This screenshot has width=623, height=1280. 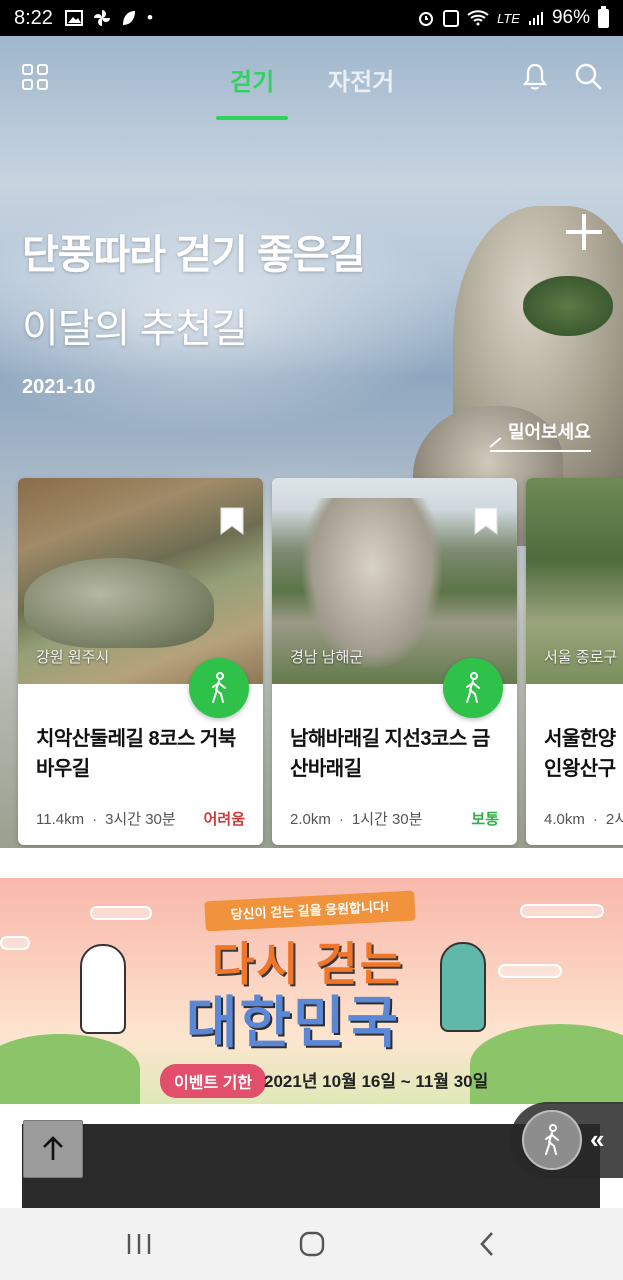 What do you see at coordinates (426, 19) in the screenshot?
I see `alarm-icon` at bounding box center [426, 19].